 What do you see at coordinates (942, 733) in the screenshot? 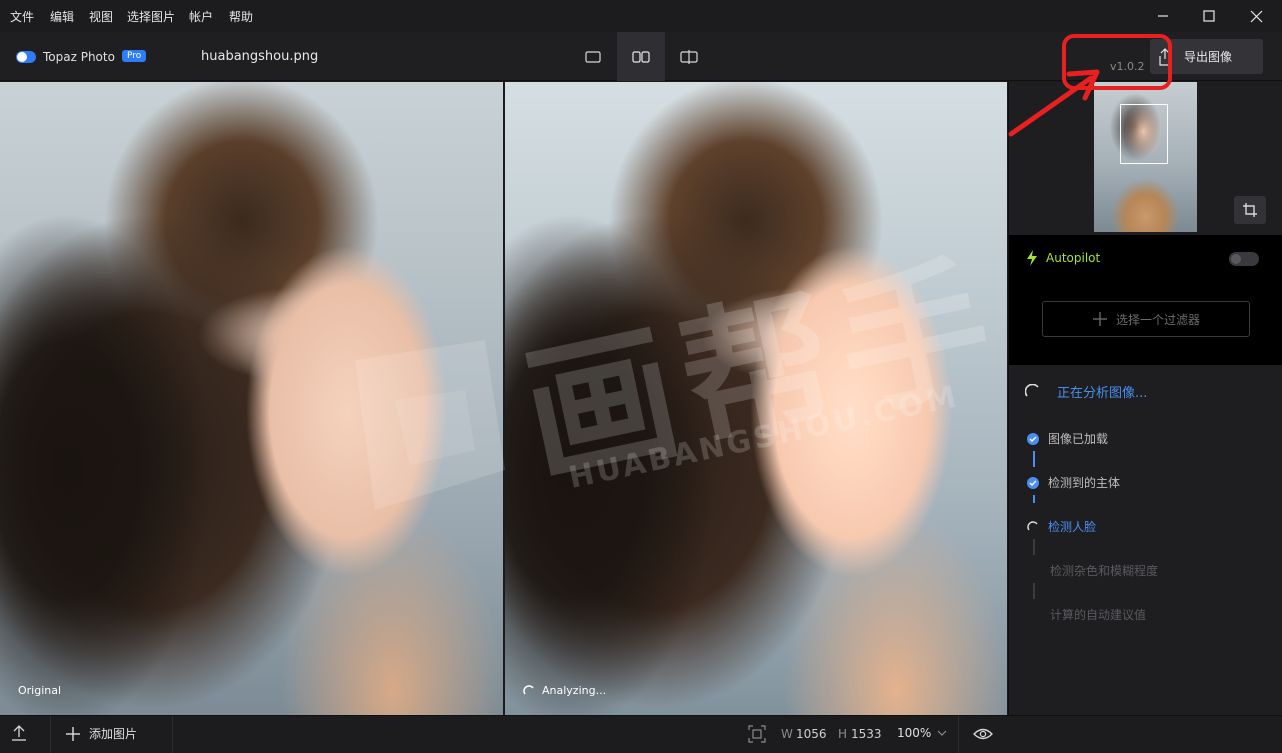
I see `chevron-down-icon` at bounding box center [942, 733].